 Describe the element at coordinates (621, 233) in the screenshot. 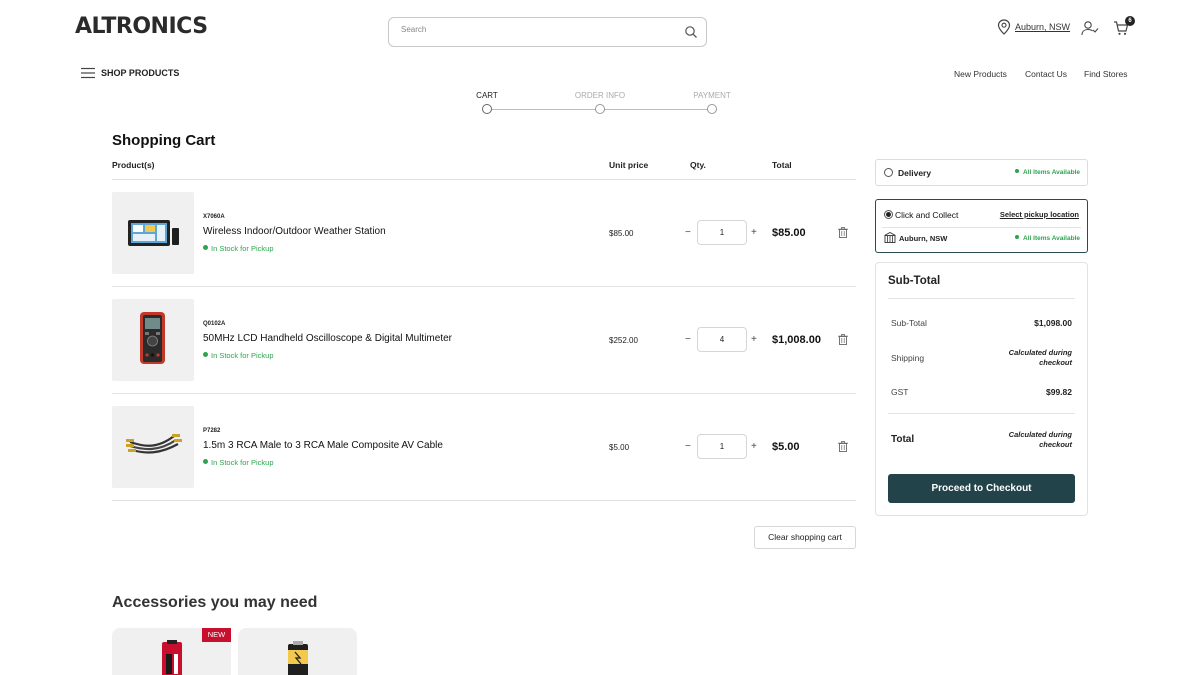

I see `unit-price: $85.00` at that location.